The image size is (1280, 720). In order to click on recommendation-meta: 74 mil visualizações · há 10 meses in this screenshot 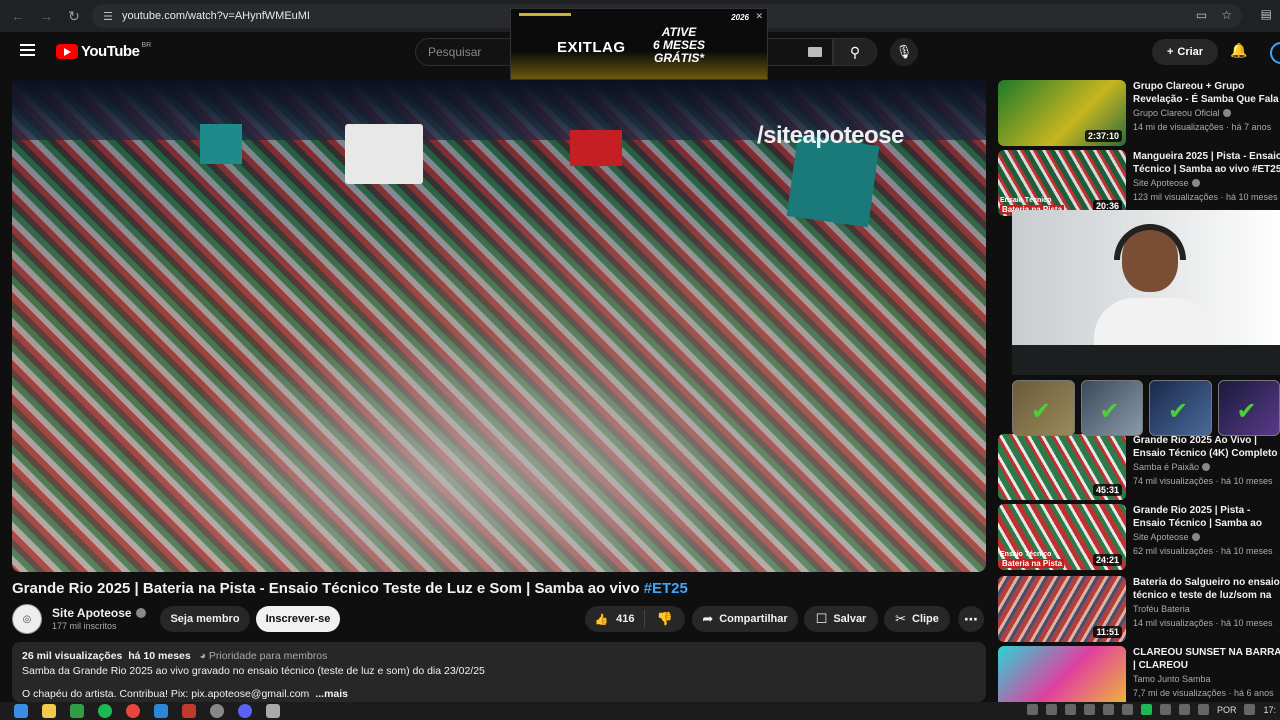, I will do `click(1203, 481)`.